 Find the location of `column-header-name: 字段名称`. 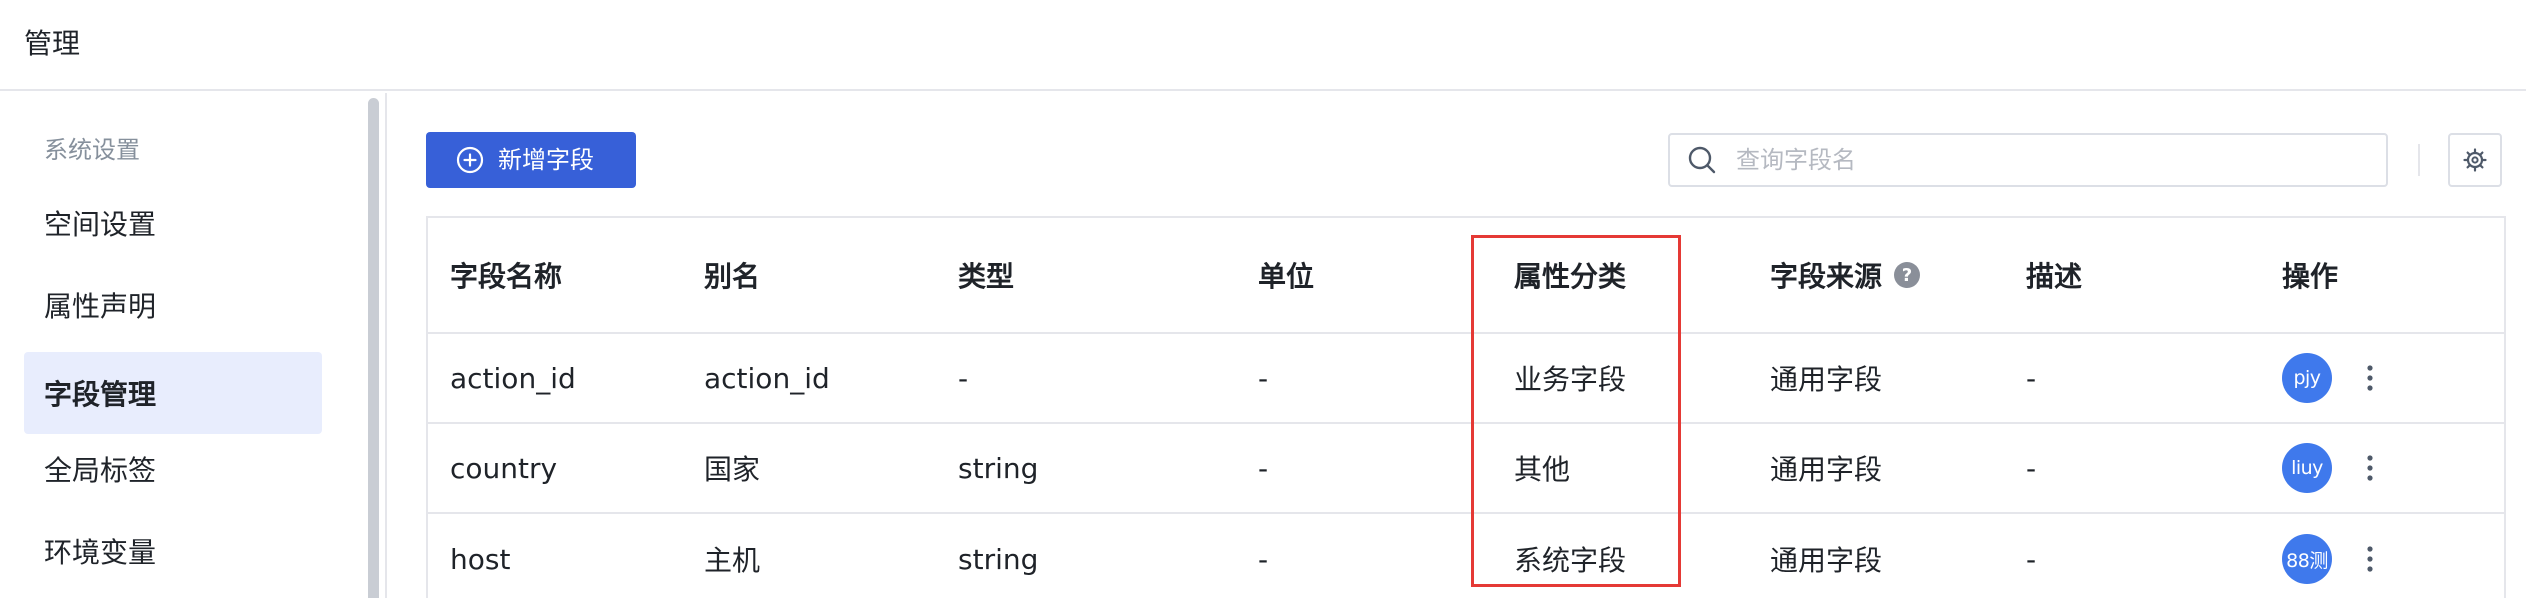

column-header-name: 字段名称 is located at coordinates (506, 276).